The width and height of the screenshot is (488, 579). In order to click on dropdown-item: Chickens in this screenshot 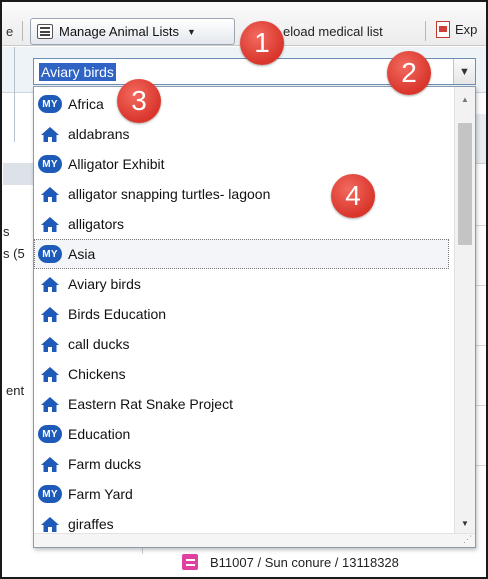, I will do `click(241, 374)`.